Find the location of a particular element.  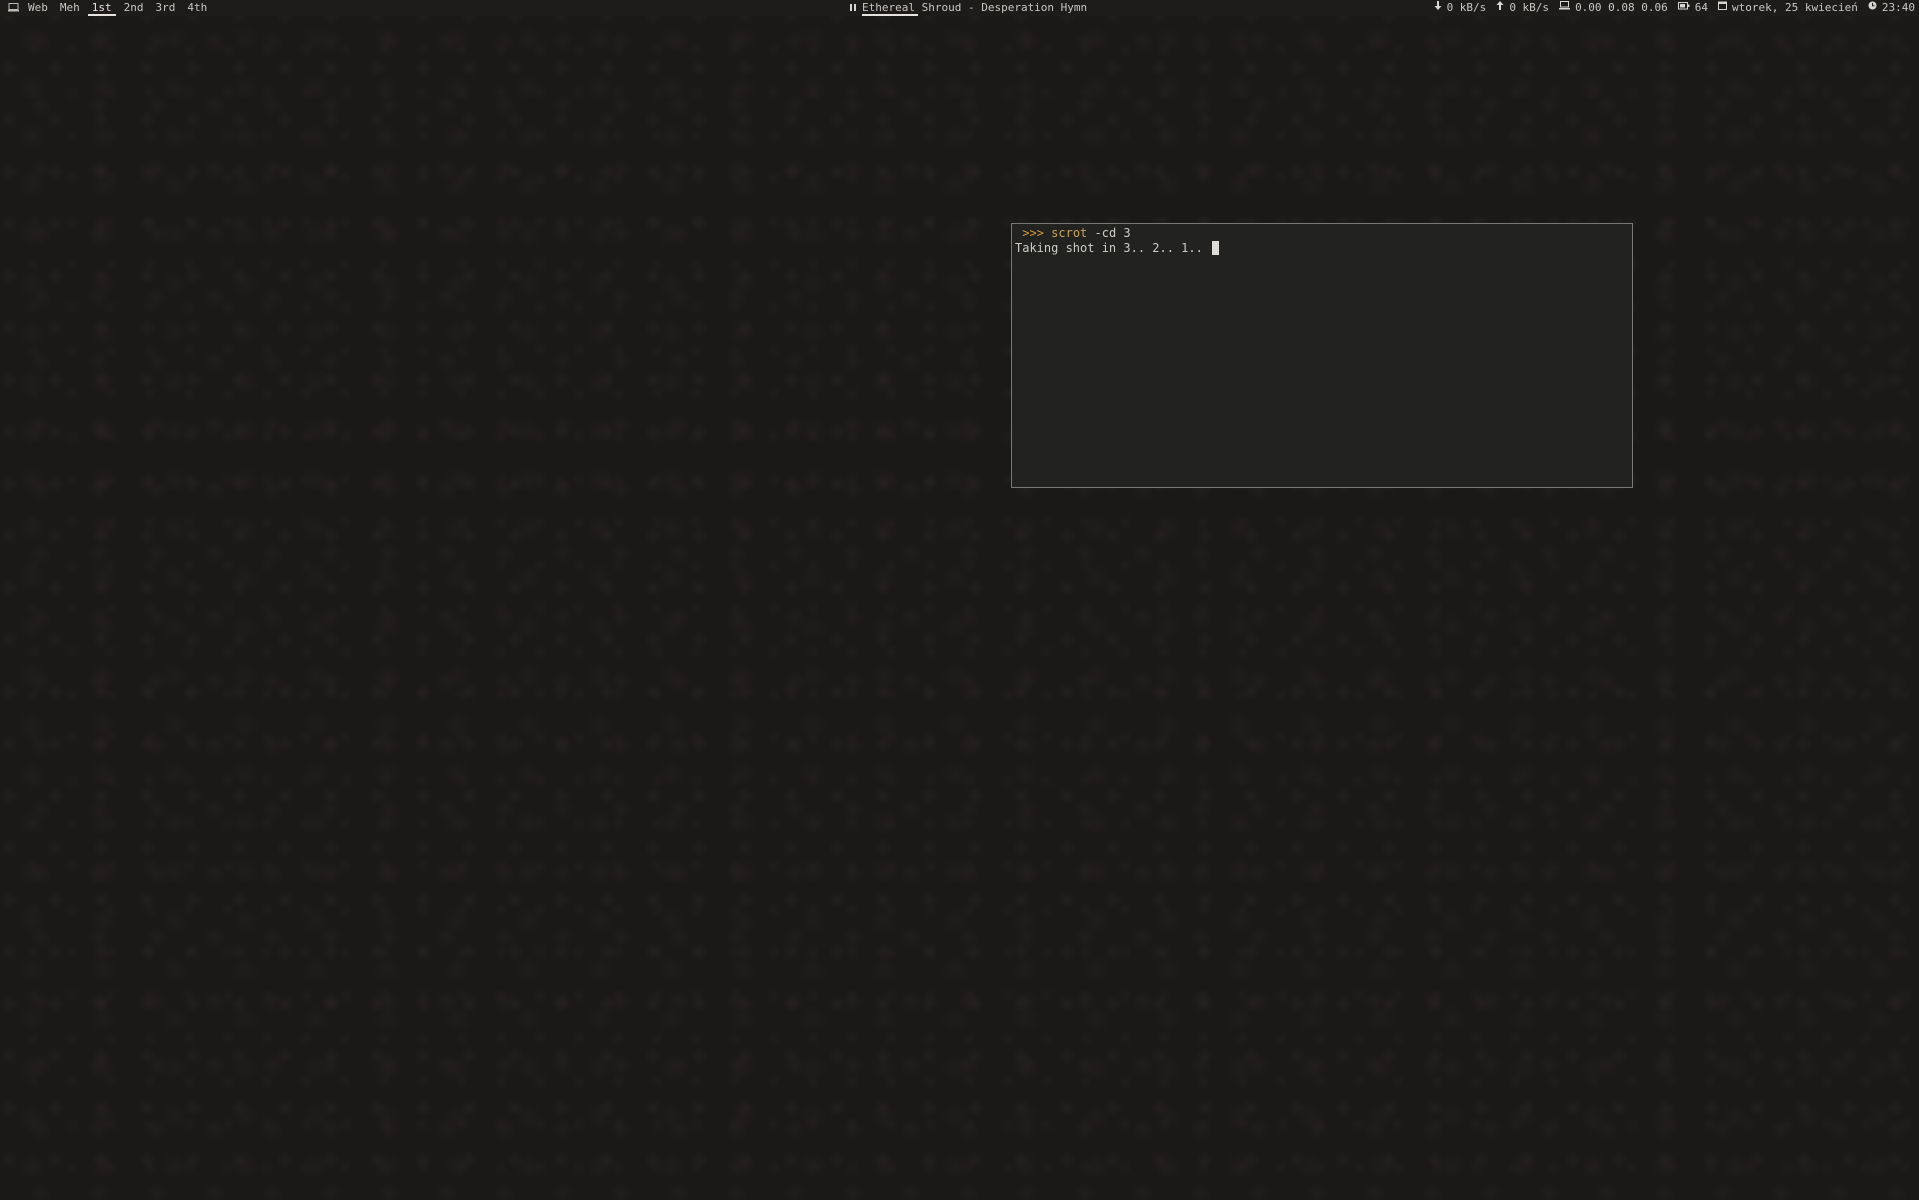

battery-icon is located at coordinates (1683, 7).